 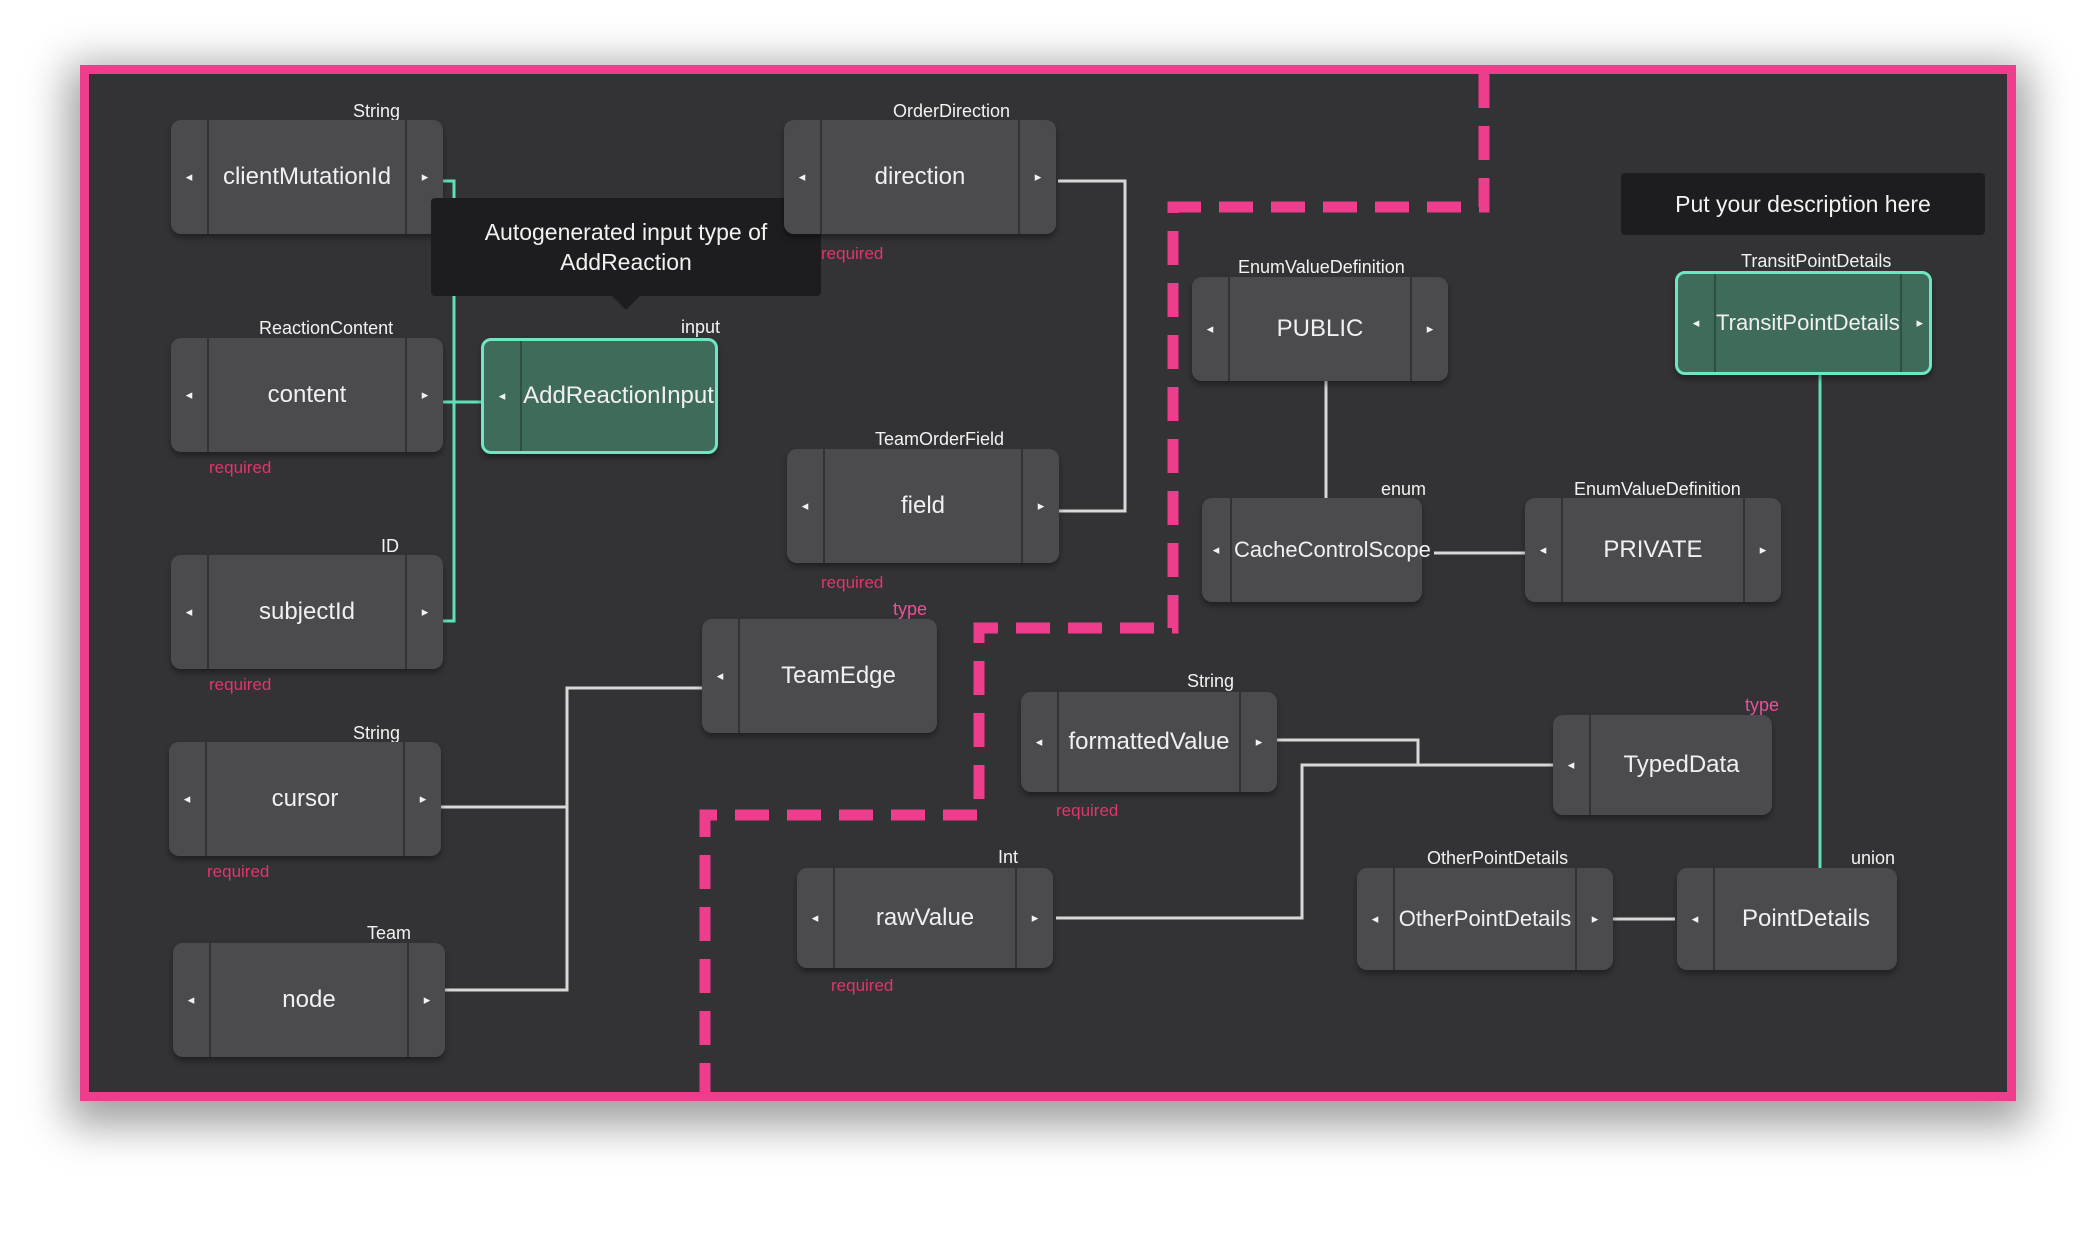 What do you see at coordinates (838, 675) in the screenshot?
I see `node-label: TeamEdge` at bounding box center [838, 675].